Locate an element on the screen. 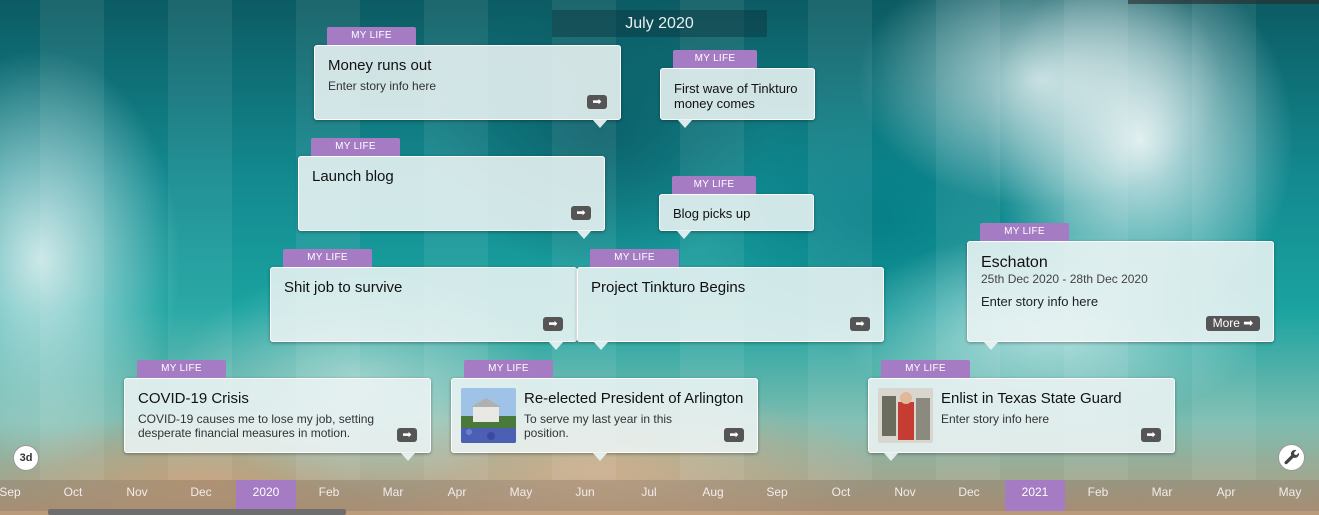 The width and height of the screenshot is (1319, 515). story-title: Eschaton is located at coordinates (1014, 262).